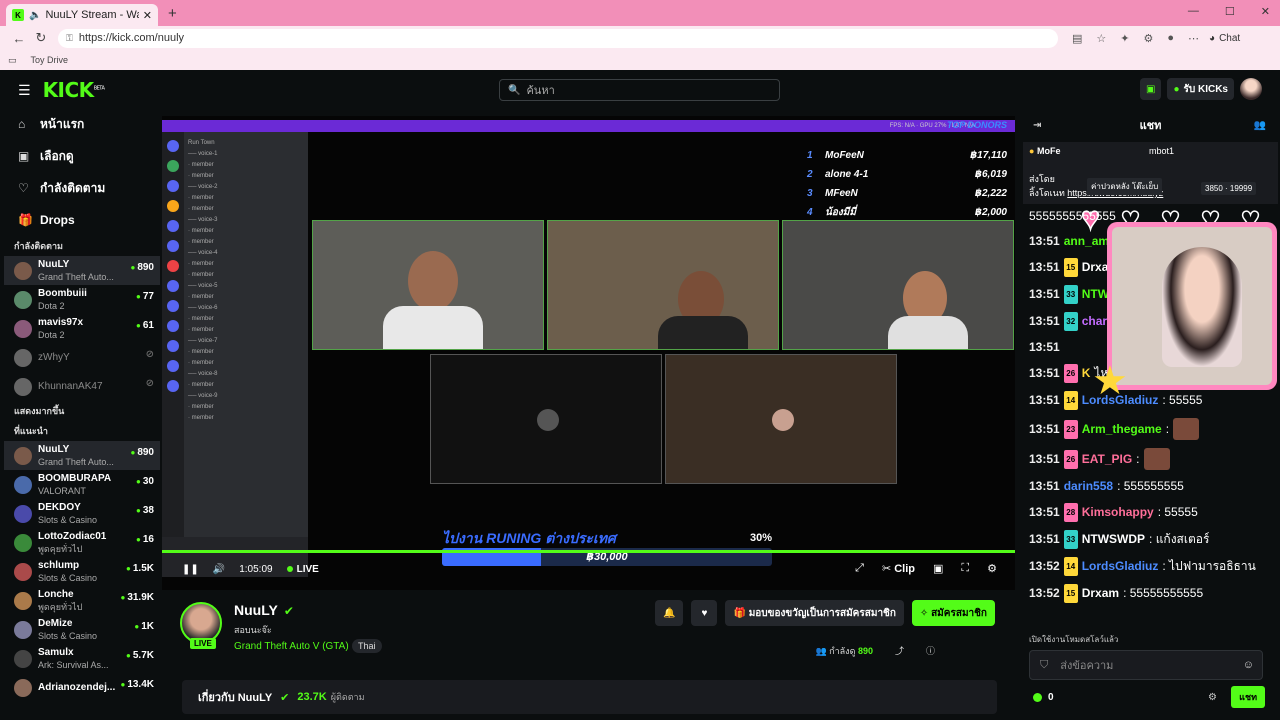 The height and width of the screenshot is (720, 1280). I want to click on channel-name: mavis97x, so click(61, 322).